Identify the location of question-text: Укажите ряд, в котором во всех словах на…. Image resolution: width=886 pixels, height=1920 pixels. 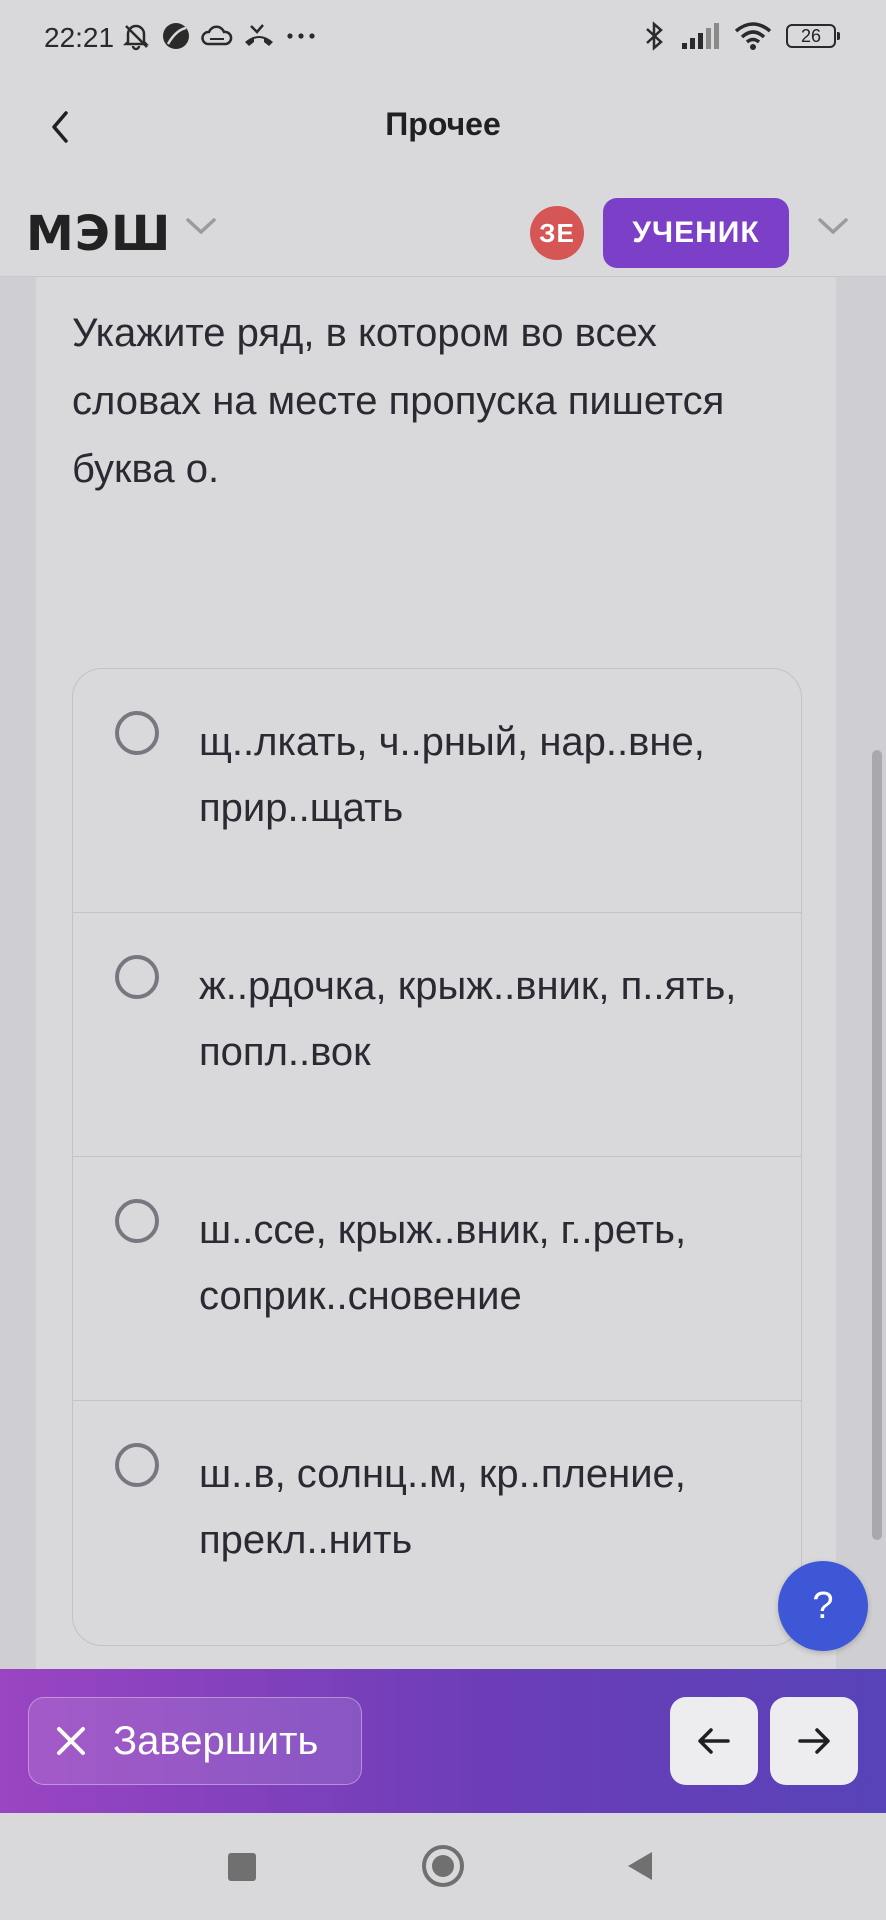
(398, 401).